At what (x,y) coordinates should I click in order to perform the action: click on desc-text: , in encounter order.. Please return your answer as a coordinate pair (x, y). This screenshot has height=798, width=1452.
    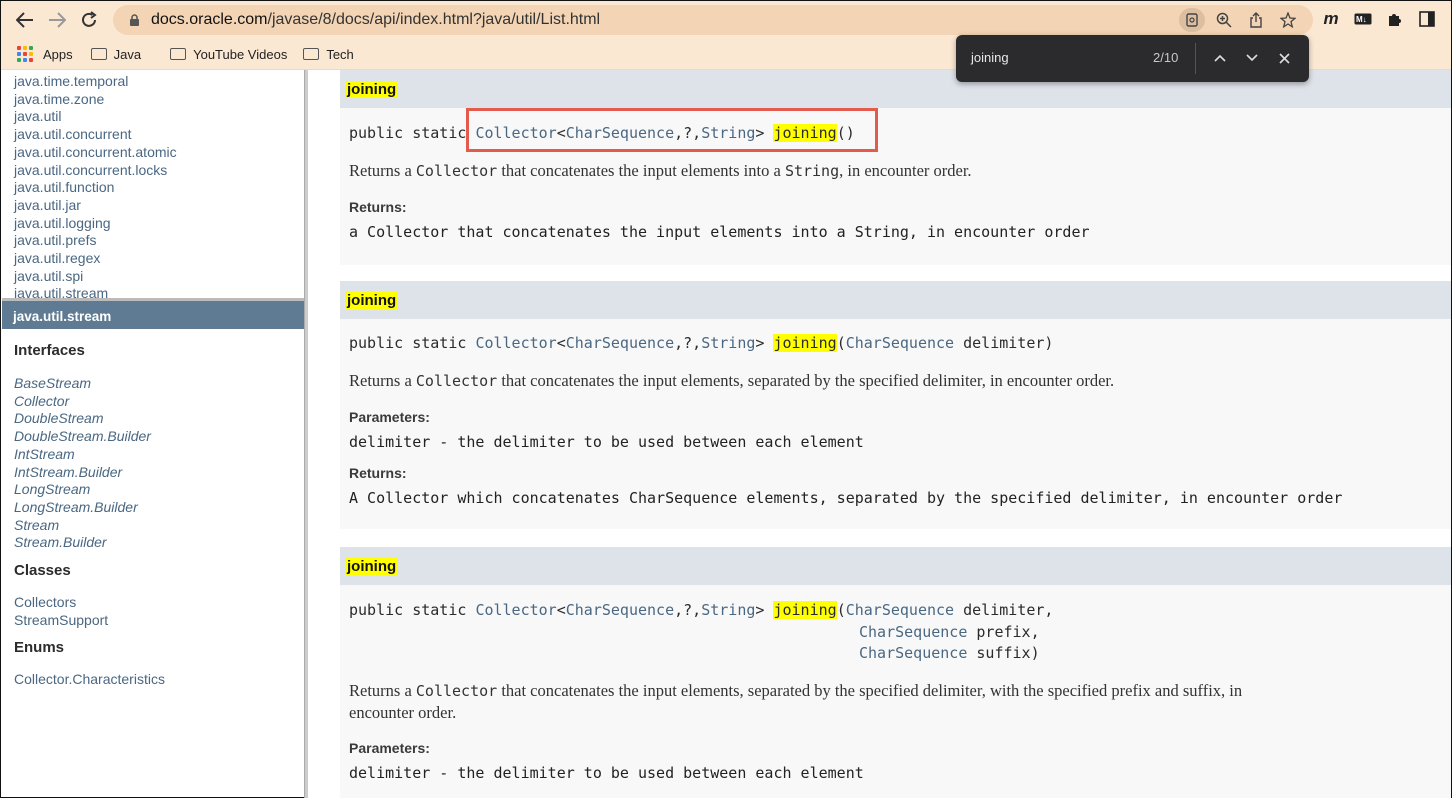
    Looking at the image, I should click on (905, 170).